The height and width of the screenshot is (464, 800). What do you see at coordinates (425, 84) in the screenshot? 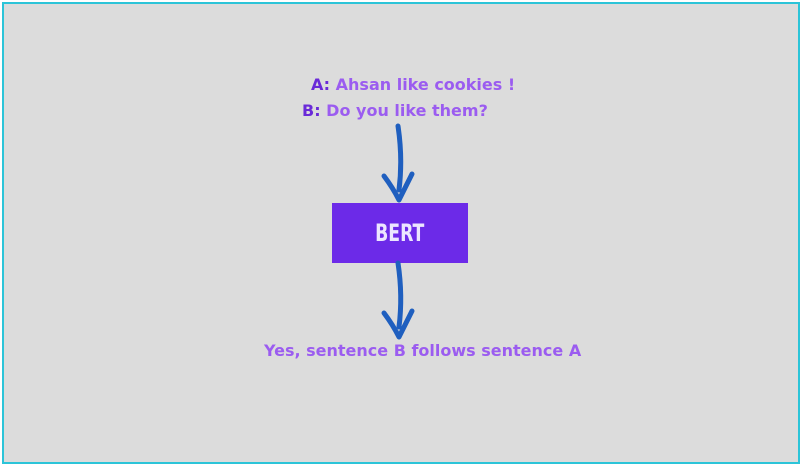
I see `sentence-a-text: Ahsan like cookies !` at bounding box center [425, 84].